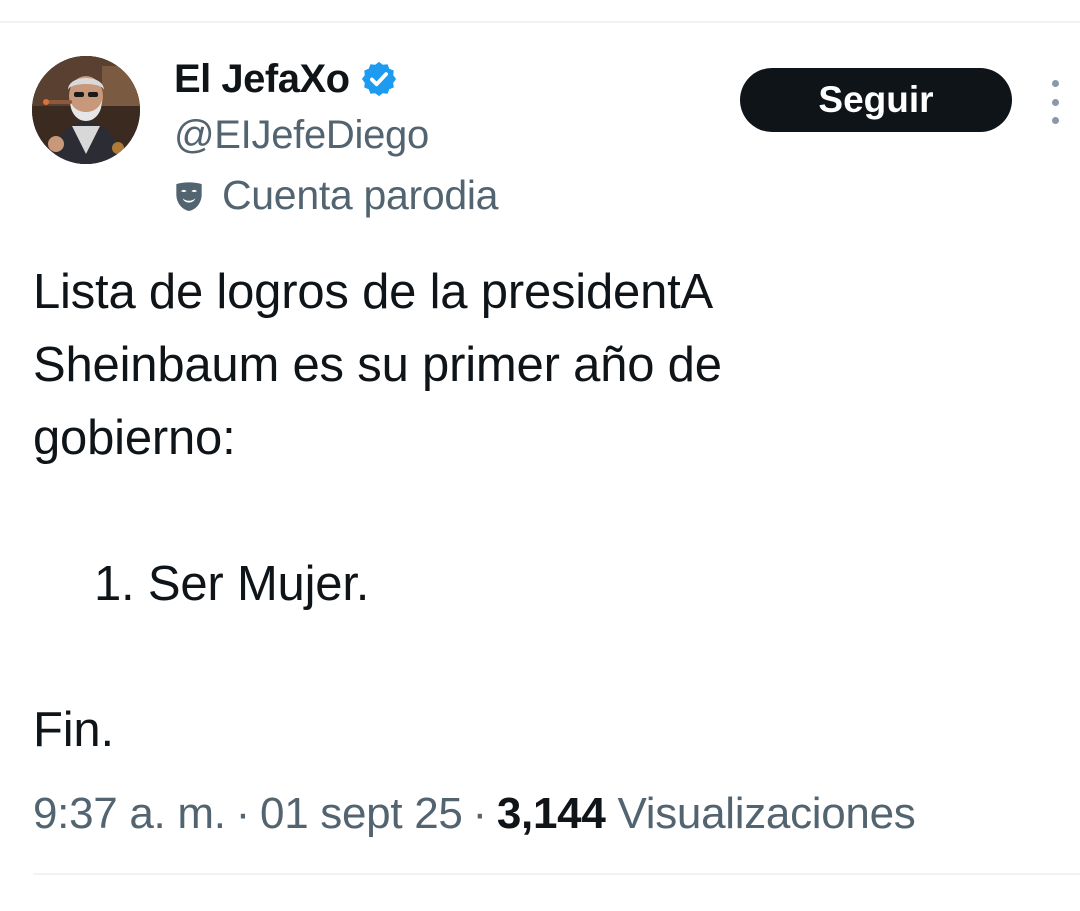 Image resolution: width=1080 pixels, height=911 pixels. I want to click on verified-badge-icon, so click(379, 79).